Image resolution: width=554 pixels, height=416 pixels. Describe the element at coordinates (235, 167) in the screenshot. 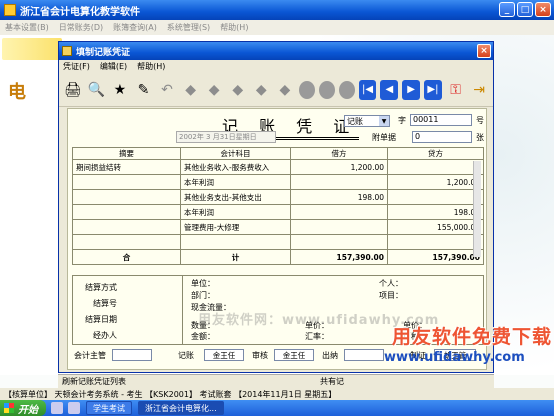

I see `account-cell: 其他业务收入-服务费收入` at that location.